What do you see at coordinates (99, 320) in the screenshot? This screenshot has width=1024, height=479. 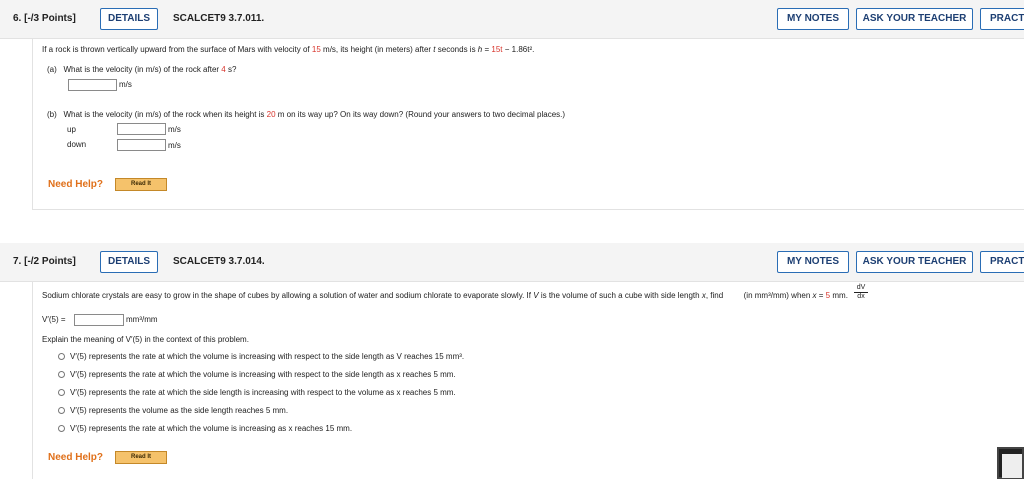 I see `q7-answer-input` at bounding box center [99, 320].